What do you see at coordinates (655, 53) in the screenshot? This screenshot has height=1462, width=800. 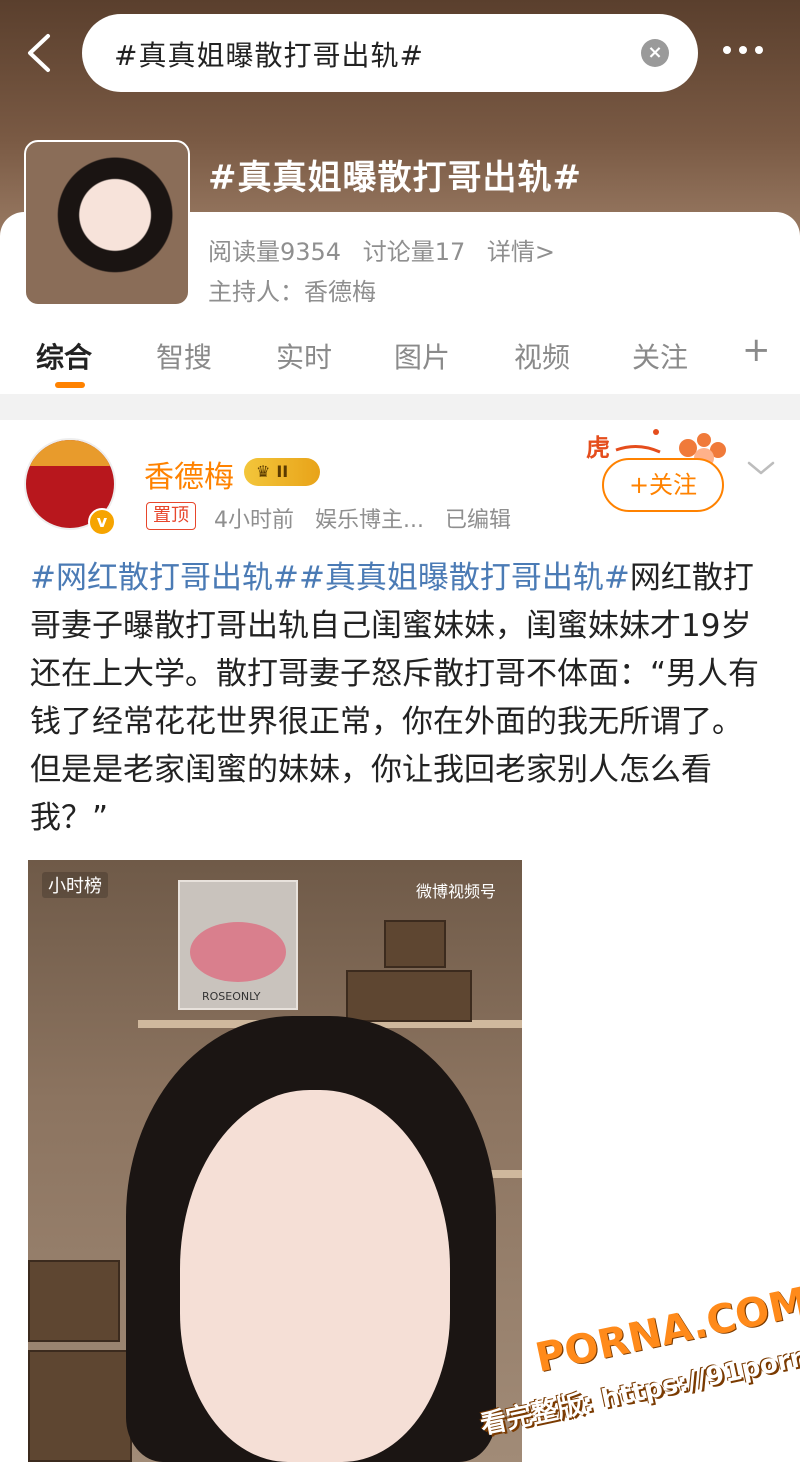 I see `clear-icon: ×` at bounding box center [655, 53].